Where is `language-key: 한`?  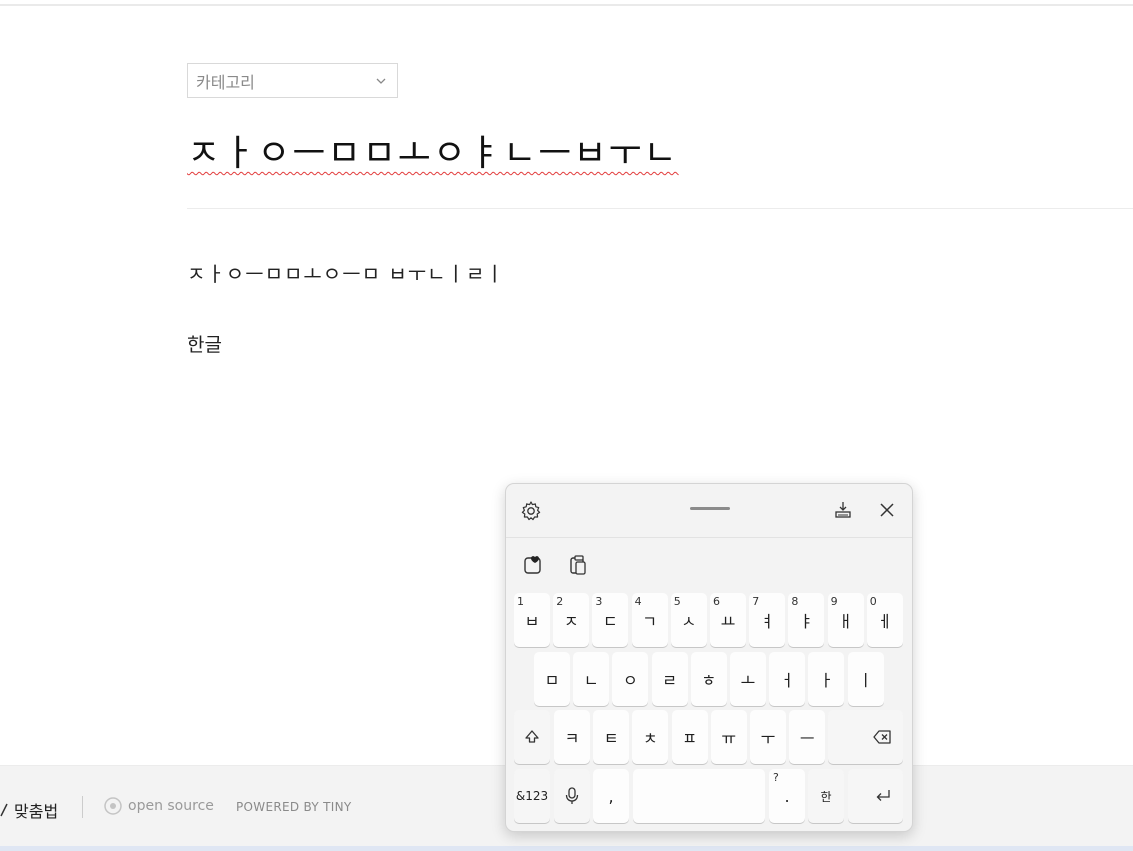
language-key: 한 is located at coordinates (826, 796).